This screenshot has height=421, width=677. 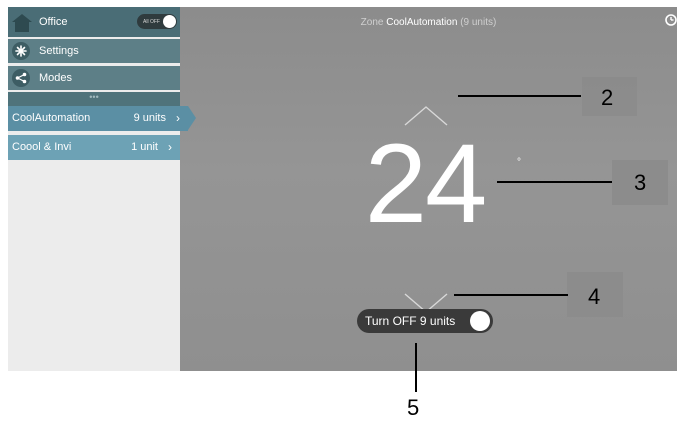 I want to click on all-off-label: All OFF, so click(x=151, y=22).